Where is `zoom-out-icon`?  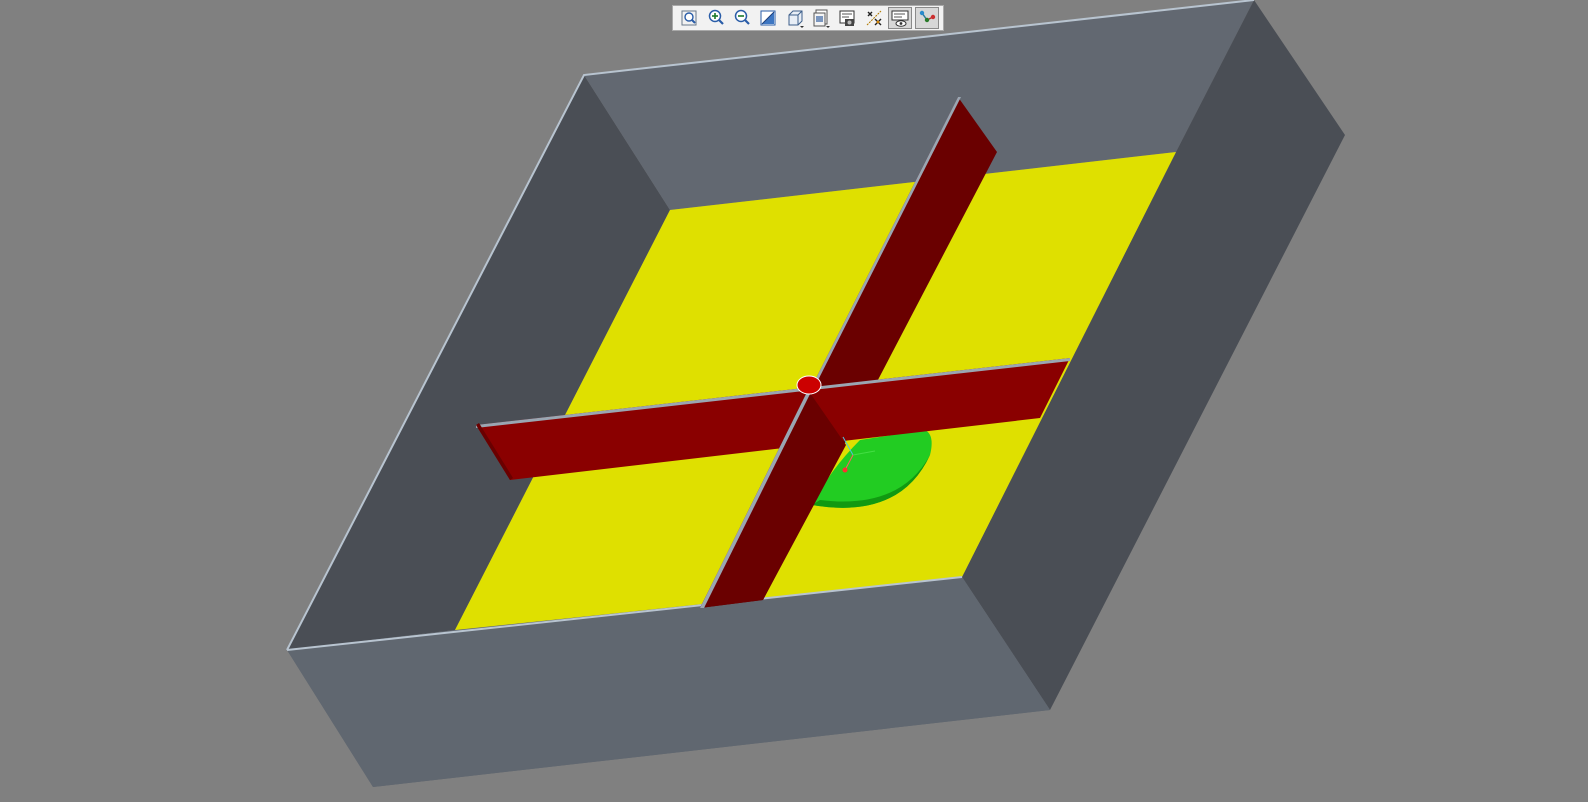
zoom-out-icon is located at coordinates (742, 17).